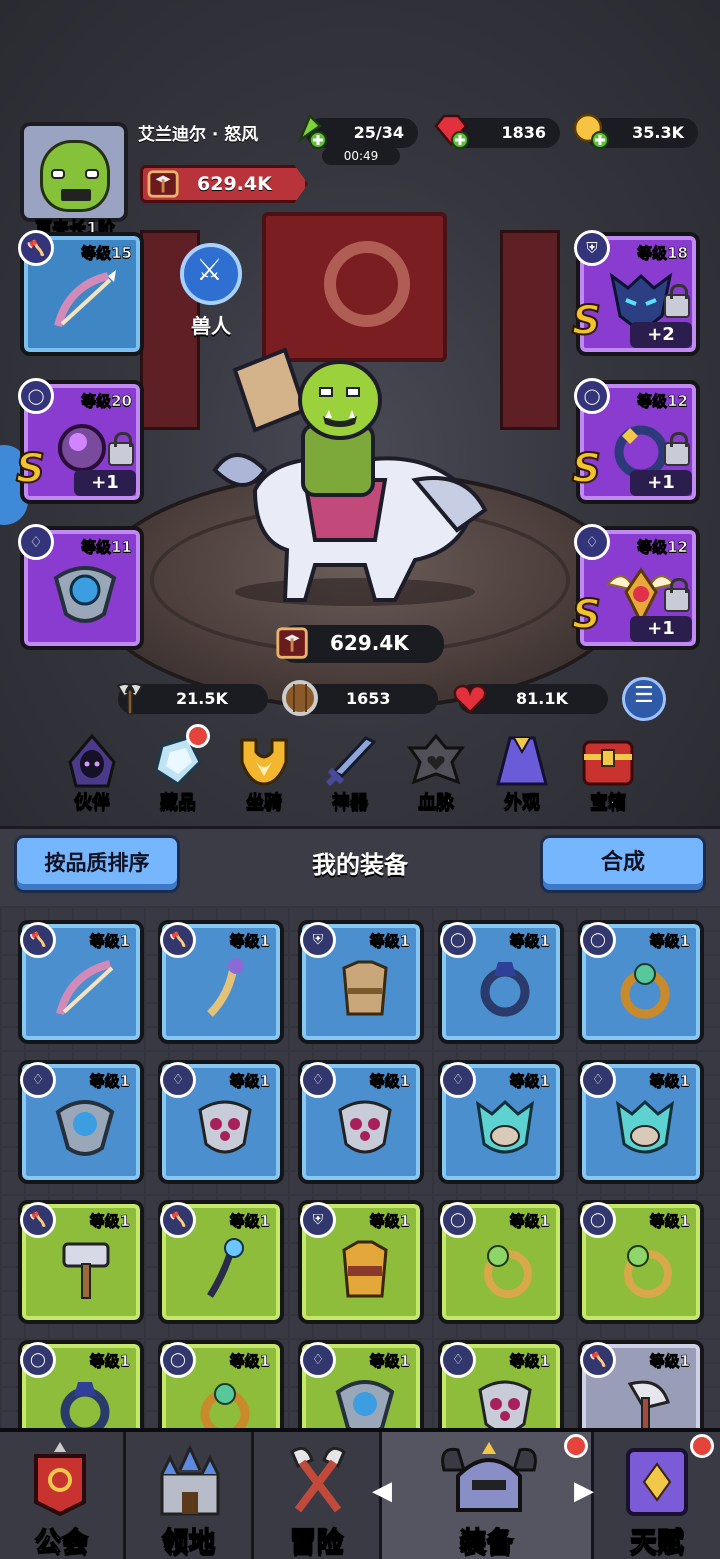 The width and height of the screenshot is (720, 1559). What do you see at coordinates (505, 1126) in the screenshot?
I see `mask-teal-icon` at bounding box center [505, 1126].